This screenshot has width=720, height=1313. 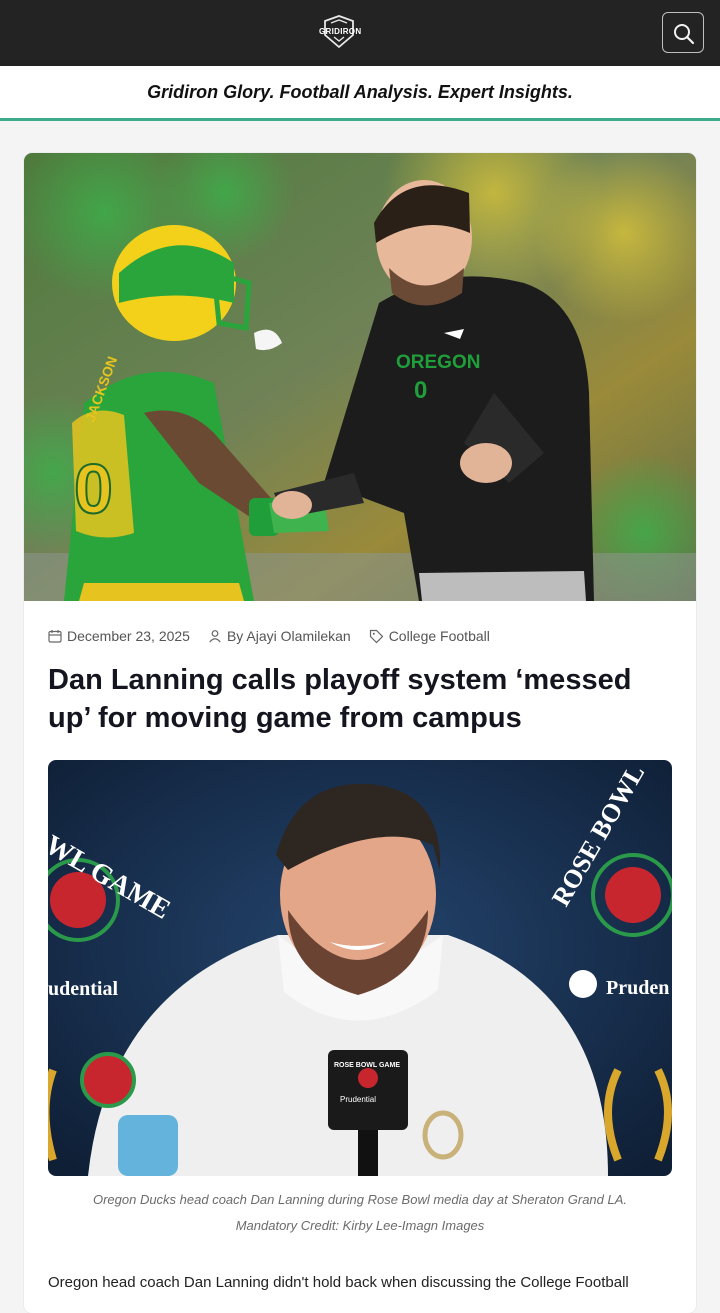 I want to click on right-sponsor-text: Pruden, so click(x=637, y=988).